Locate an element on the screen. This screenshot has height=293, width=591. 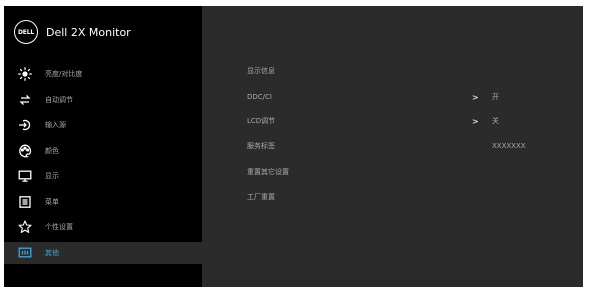
sidebar-item-others: 其他 is located at coordinates (103, 252).